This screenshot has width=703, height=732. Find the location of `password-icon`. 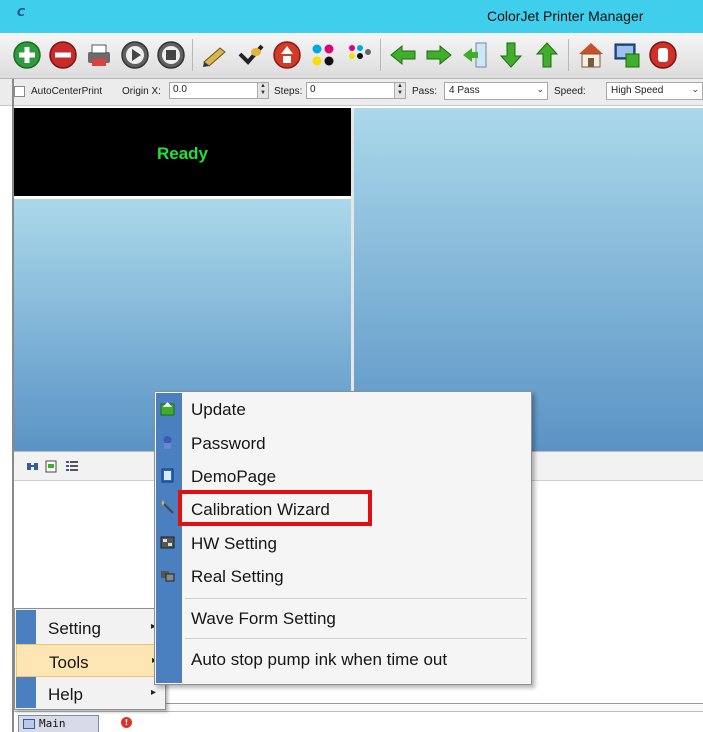

password-icon is located at coordinates (167, 442).